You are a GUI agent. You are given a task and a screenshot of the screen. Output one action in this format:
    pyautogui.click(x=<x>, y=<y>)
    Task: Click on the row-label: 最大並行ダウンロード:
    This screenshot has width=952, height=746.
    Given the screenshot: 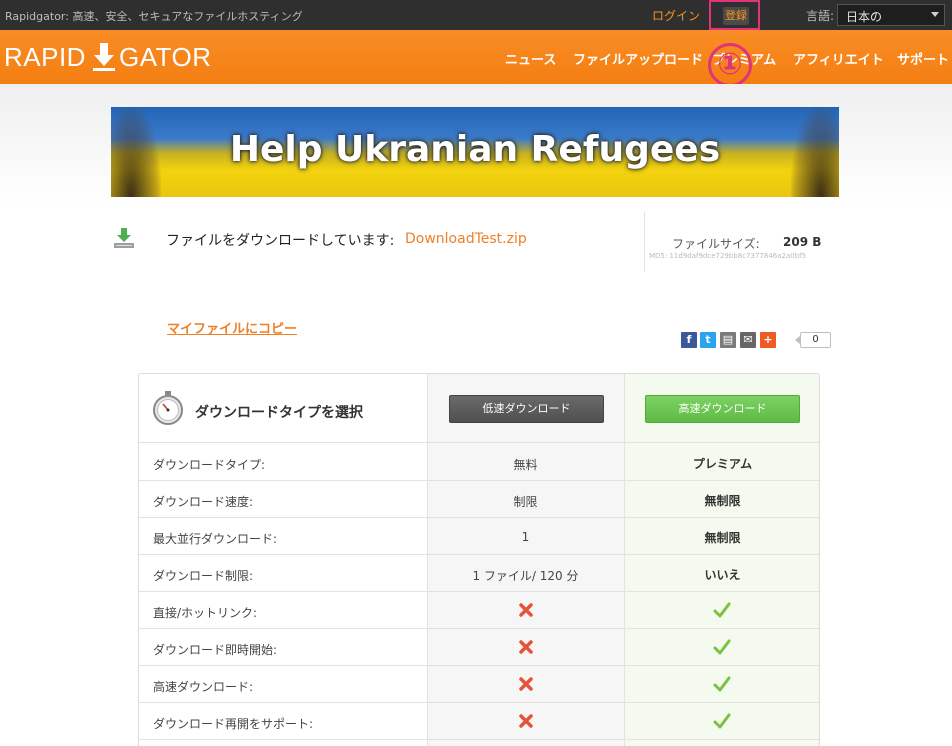 What is the action you would take?
    pyautogui.click(x=215, y=539)
    